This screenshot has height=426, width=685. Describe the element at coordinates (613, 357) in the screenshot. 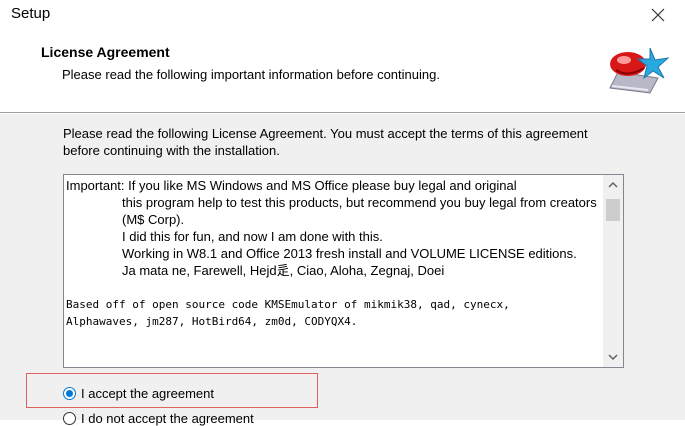

I see `scroll-down-icon` at that location.